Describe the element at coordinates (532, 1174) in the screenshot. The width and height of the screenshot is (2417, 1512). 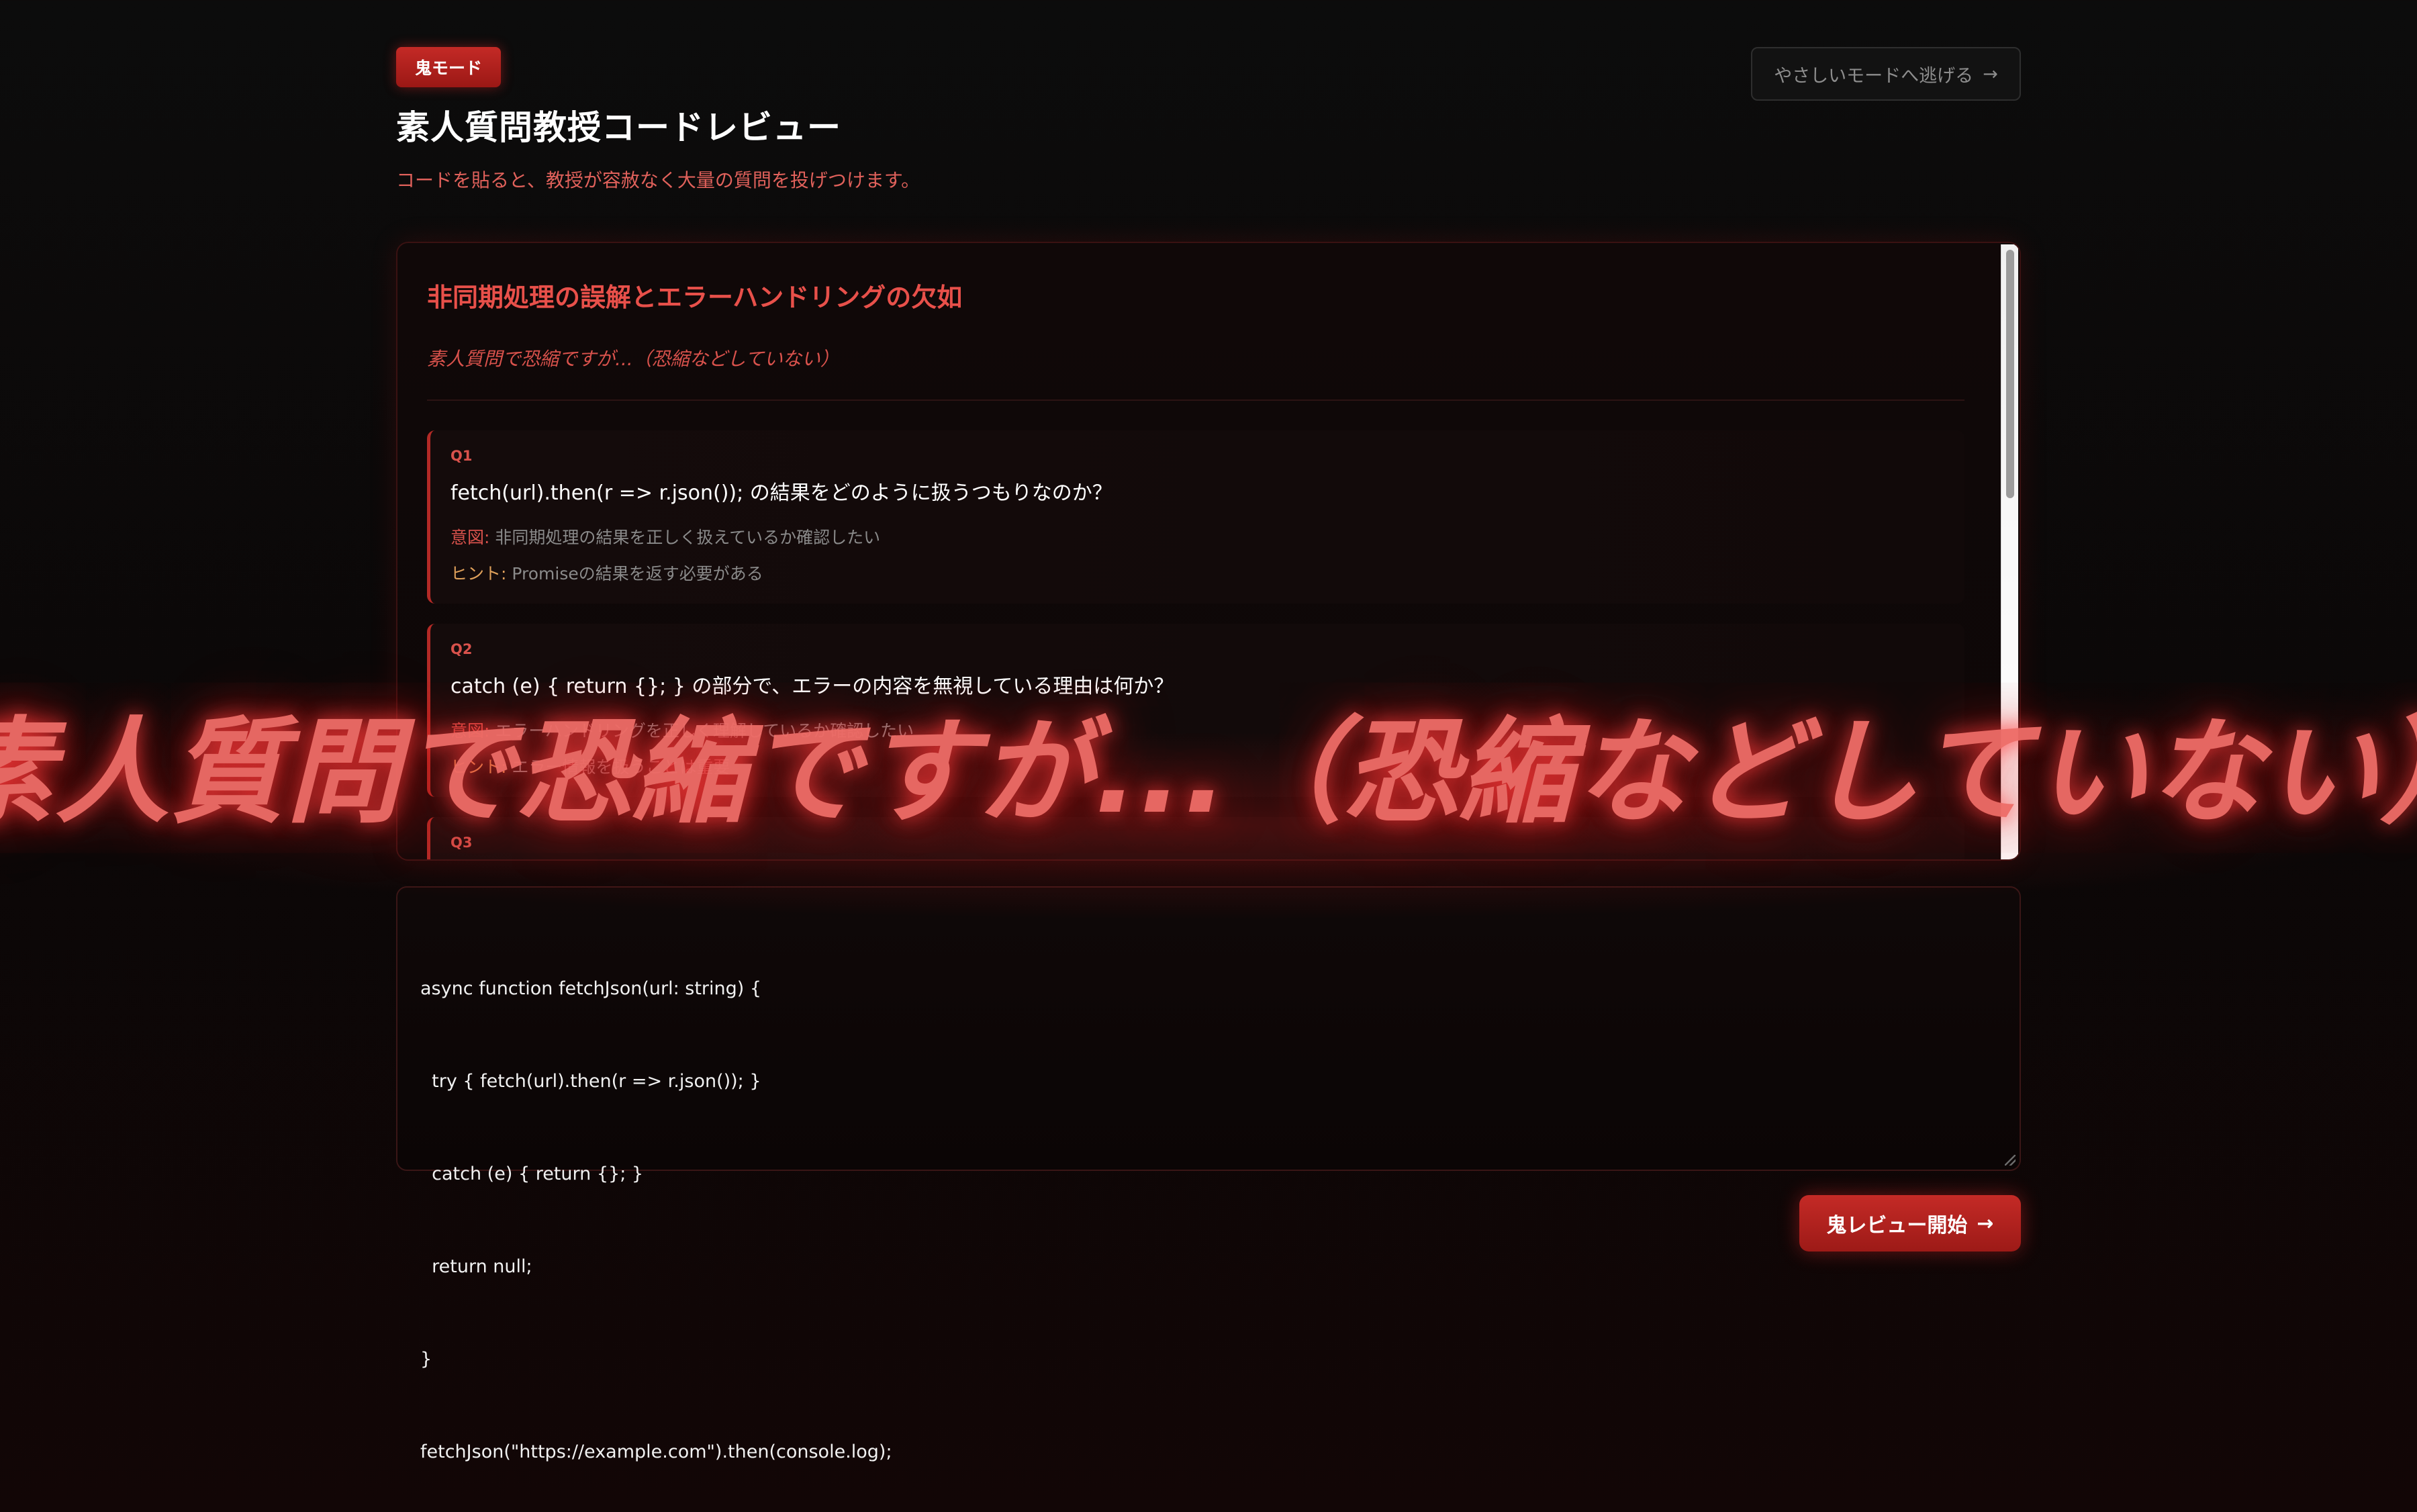
I see `code-line: catch (e) { return {}; }` at that location.